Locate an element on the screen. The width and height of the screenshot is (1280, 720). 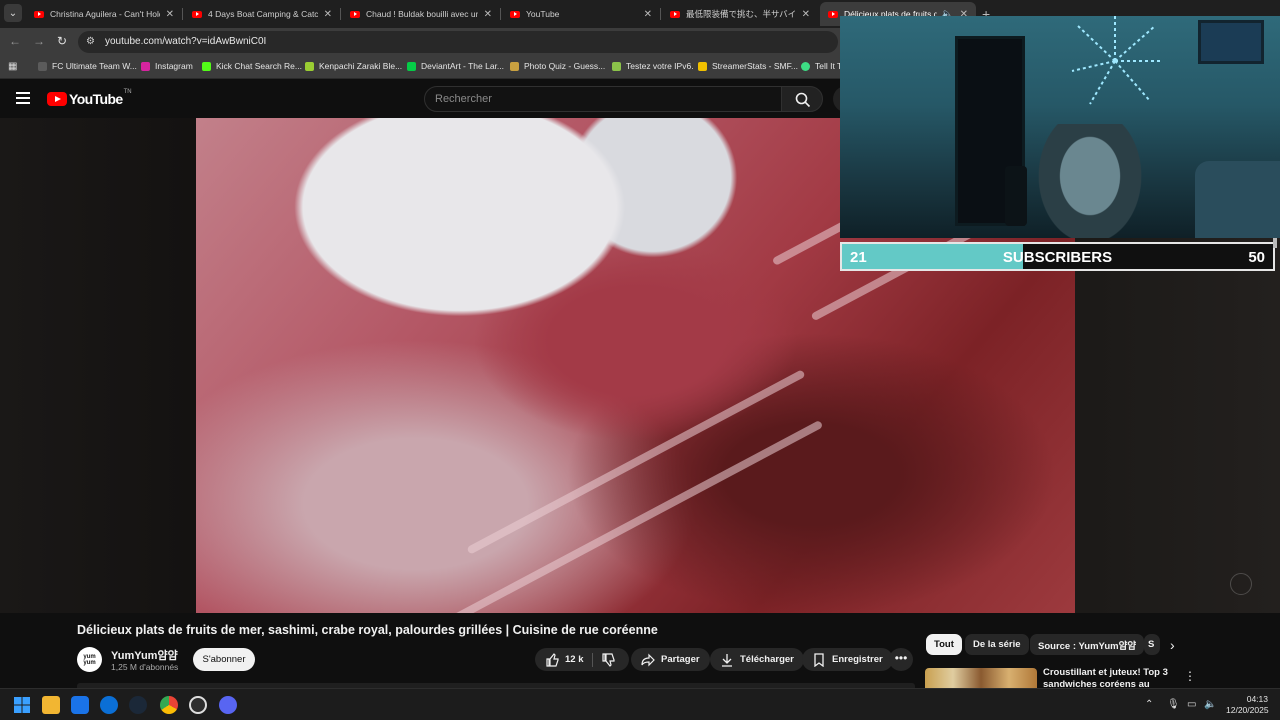
download-button: Télécharger is located at coordinates (757, 659).